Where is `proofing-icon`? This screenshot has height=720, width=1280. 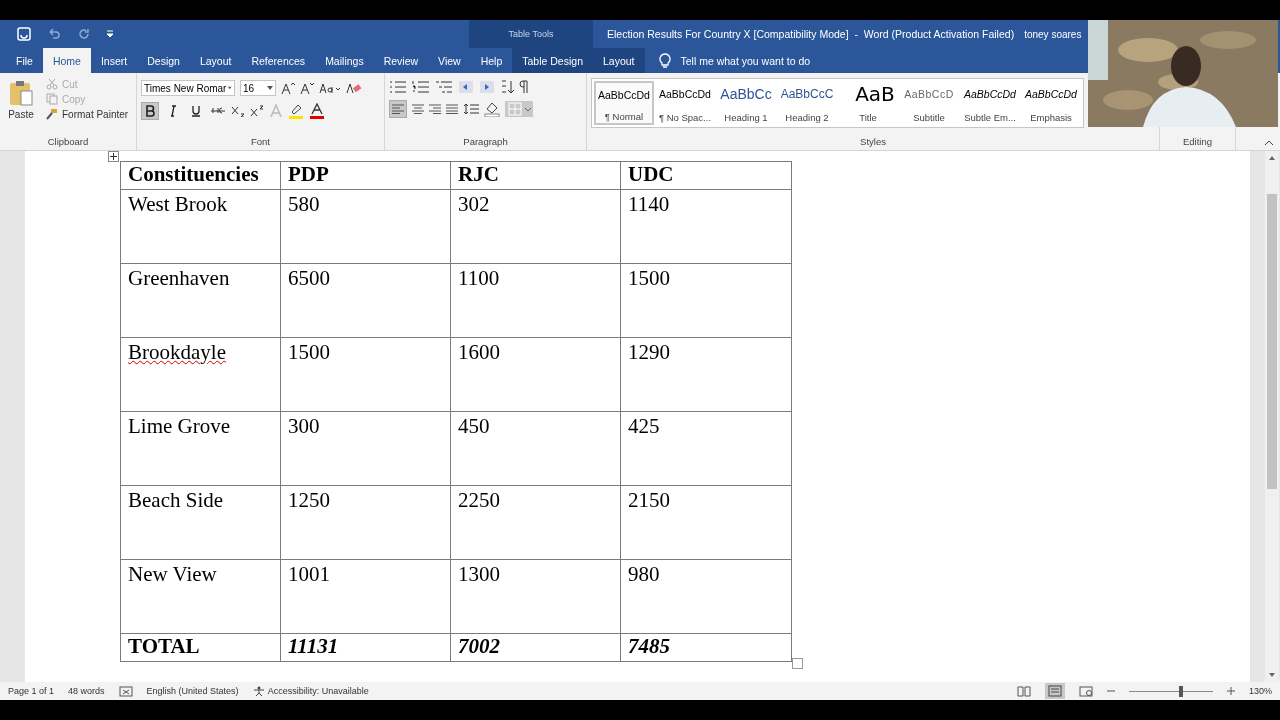 proofing-icon is located at coordinates (125, 691).